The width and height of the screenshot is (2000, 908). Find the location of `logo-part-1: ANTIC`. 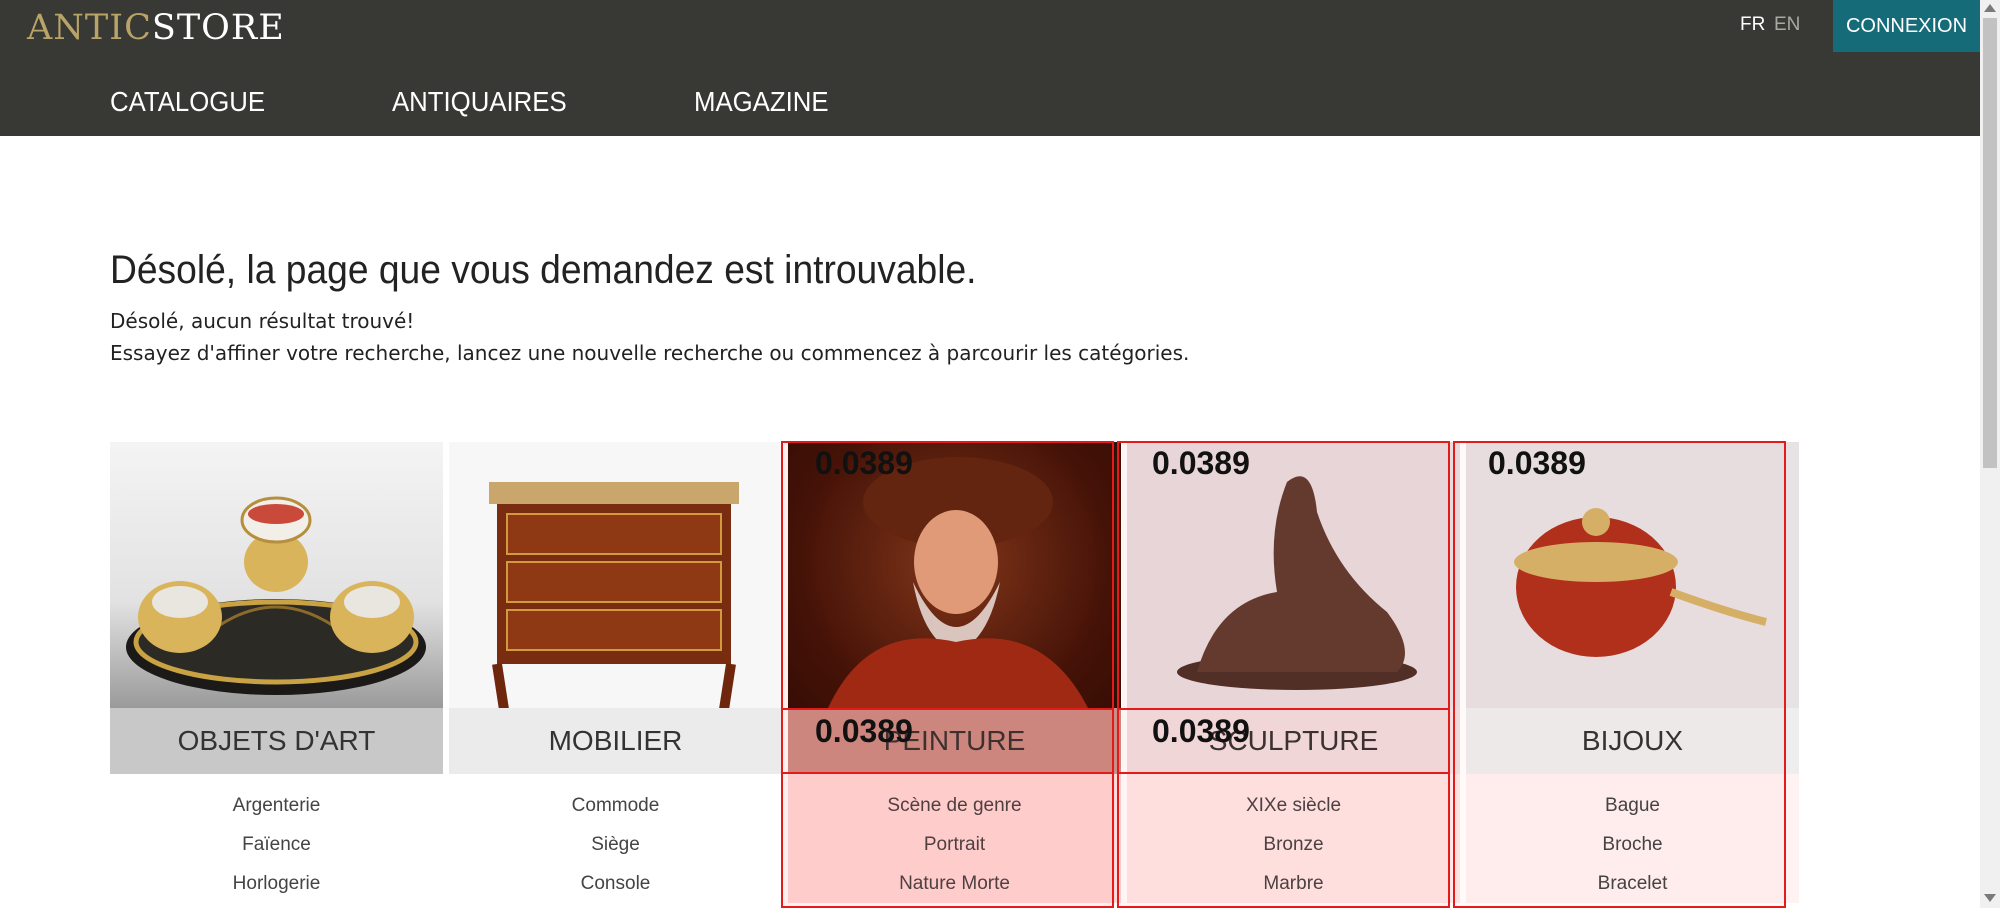

logo-part-1: ANTIC is located at coordinates (89, 28).